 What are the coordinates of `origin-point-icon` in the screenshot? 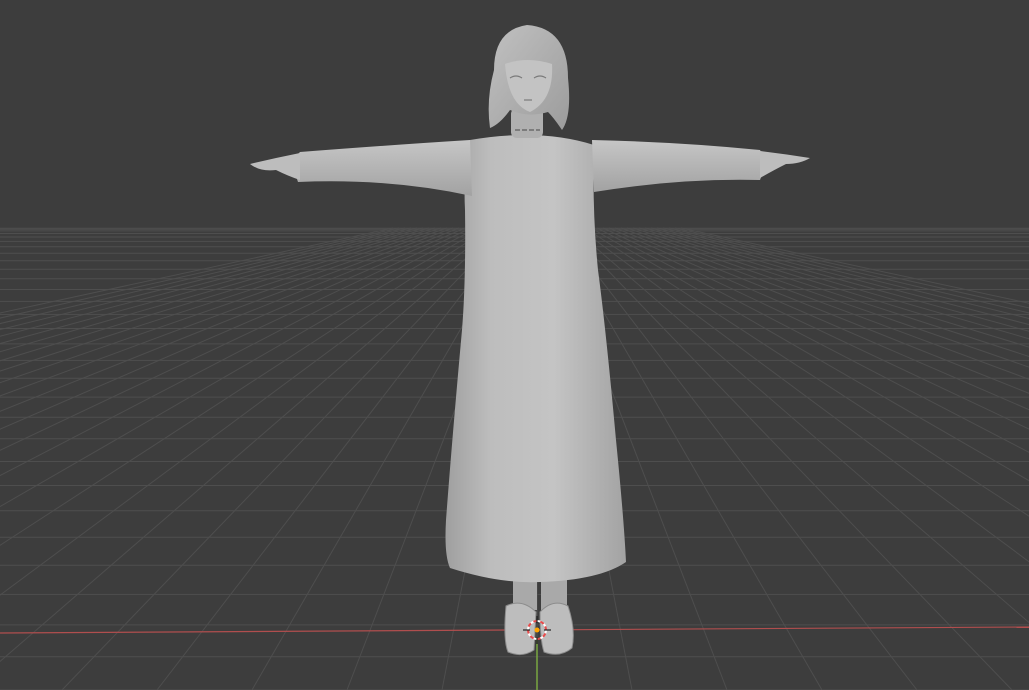 It's located at (537, 630).